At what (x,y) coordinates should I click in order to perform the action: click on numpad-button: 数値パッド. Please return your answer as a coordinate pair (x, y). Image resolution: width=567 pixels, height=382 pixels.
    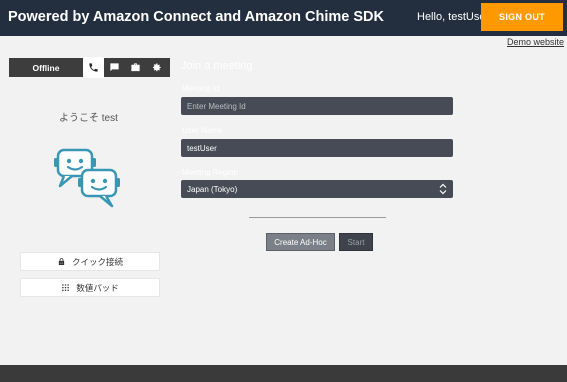
    Looking at the image, I should click on (90, 287).